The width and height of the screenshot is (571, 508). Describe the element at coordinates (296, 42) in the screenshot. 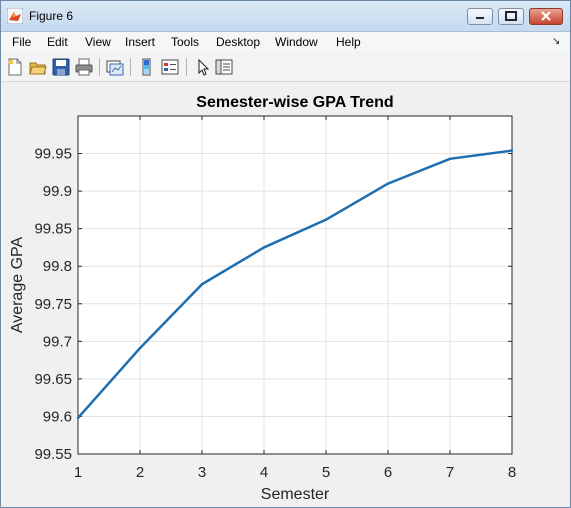

I see `menu-window: Window` at that location.